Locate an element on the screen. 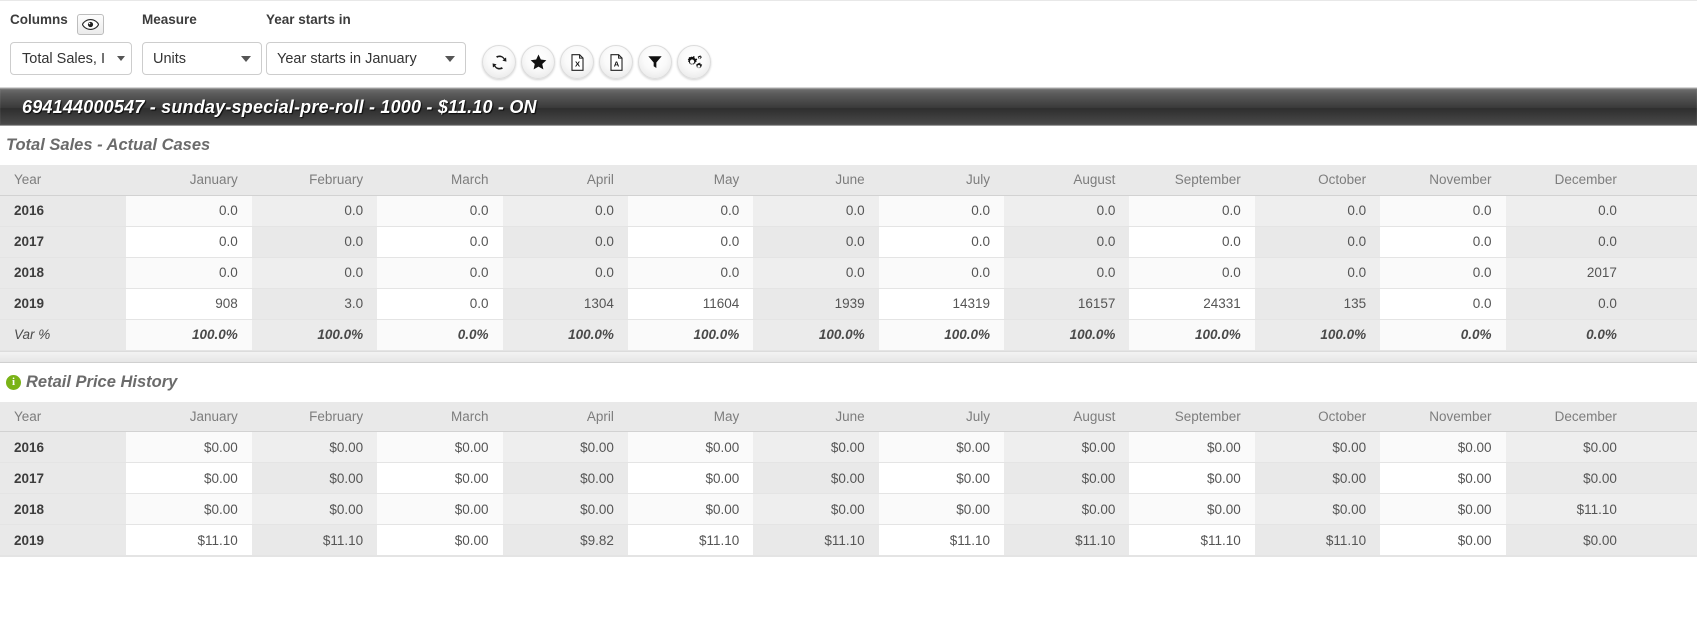 This screenshot has height=617, width=1697. column-header-august: August is located at coordinates (1067, 416).